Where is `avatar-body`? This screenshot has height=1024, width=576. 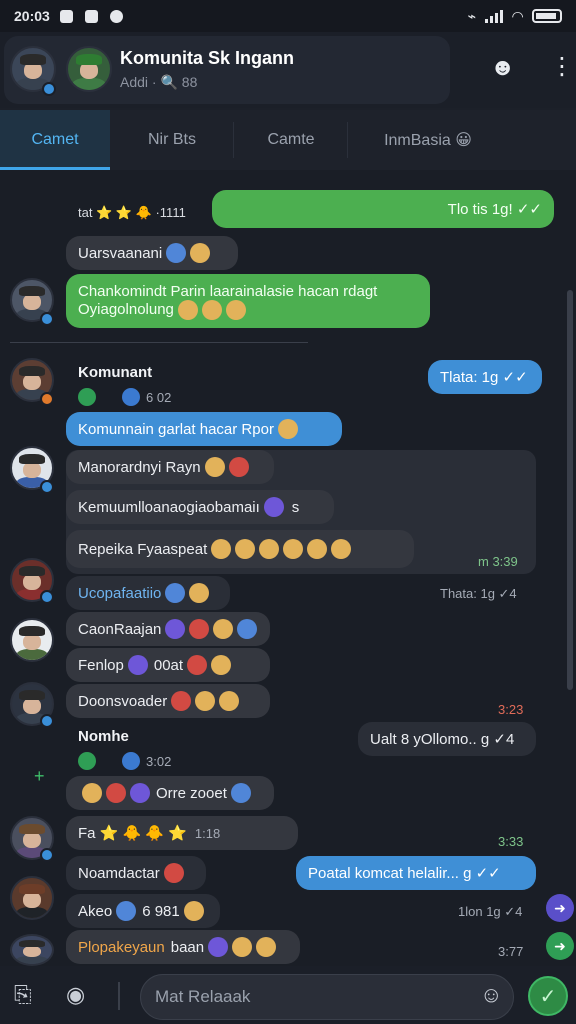
avatar-body is located at coordinates (32, 912).